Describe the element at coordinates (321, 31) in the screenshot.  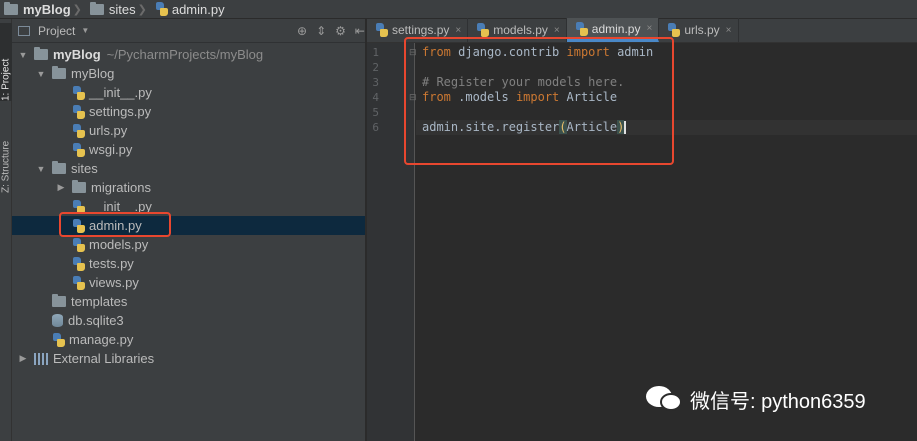
I see `scroll-from-source-icon: ⇕` at that location.